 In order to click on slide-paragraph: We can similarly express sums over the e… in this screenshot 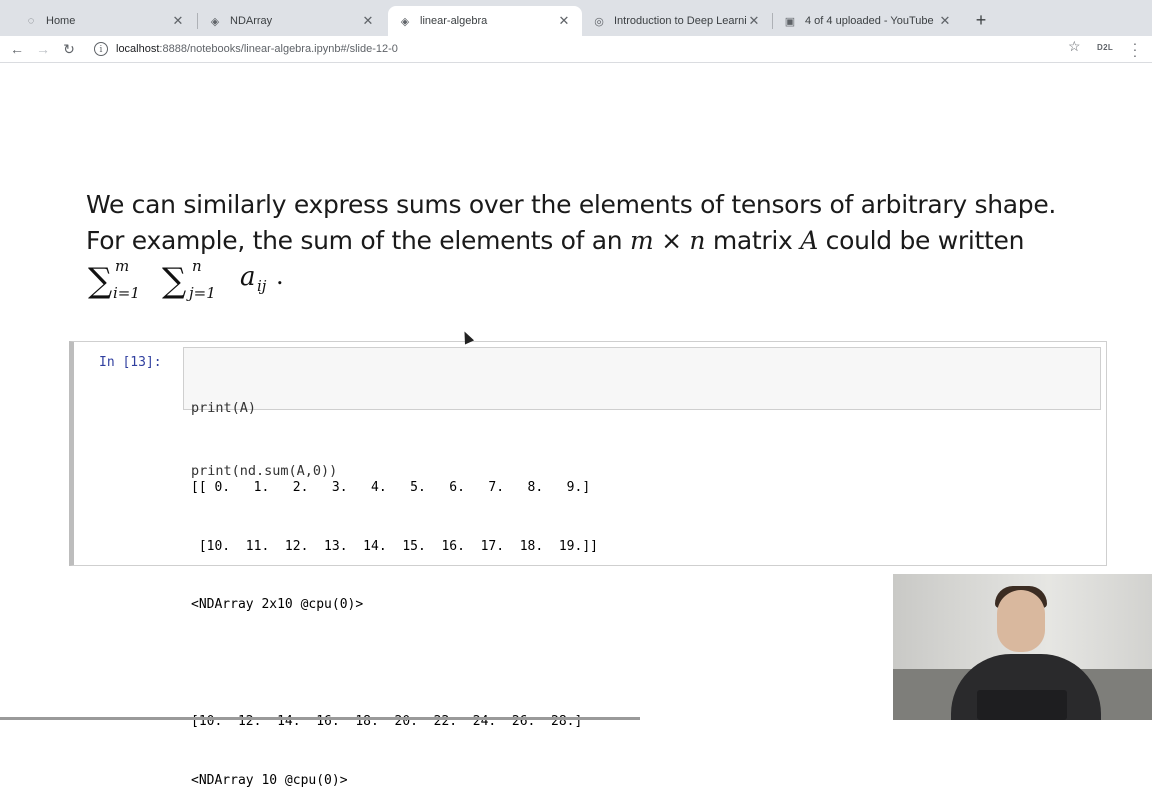, I will do `click(581, 223)`.